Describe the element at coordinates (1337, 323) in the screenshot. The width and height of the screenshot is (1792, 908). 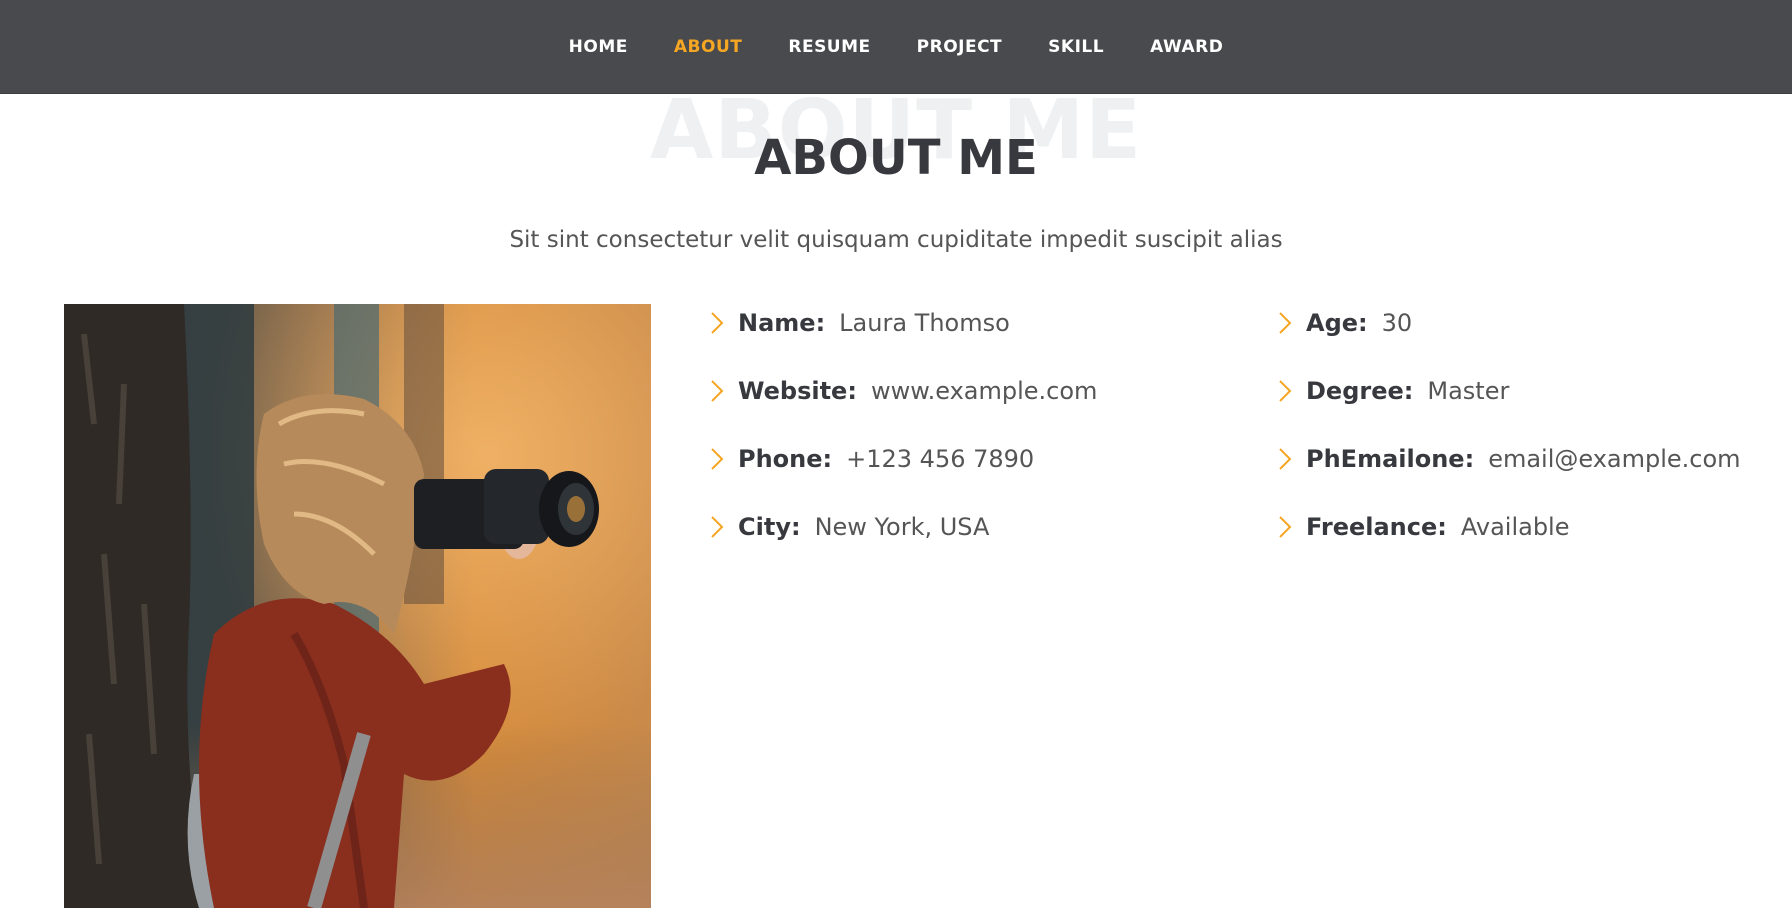
I see `info-label: Age:` at that location.